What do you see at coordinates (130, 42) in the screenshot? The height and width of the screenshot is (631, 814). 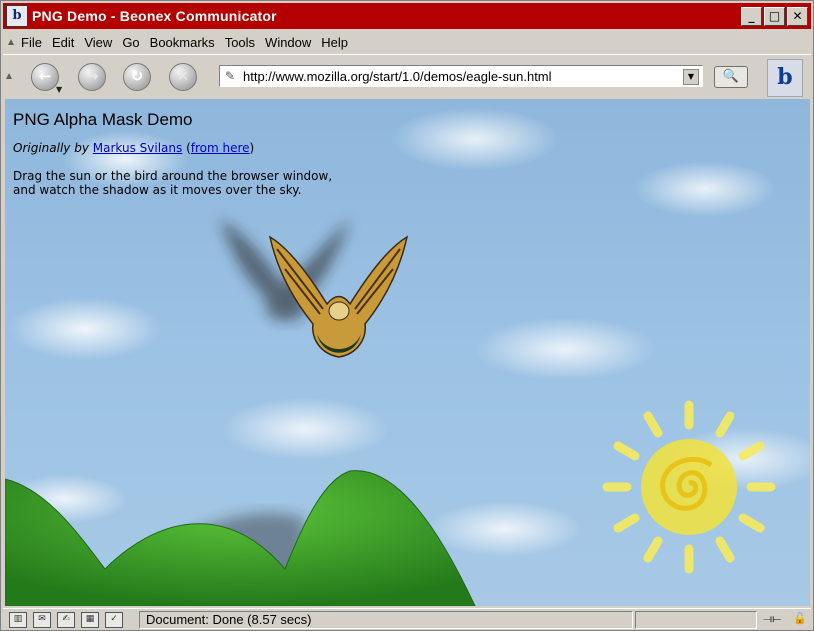 I see `menu-go: Go` at bounding box center [130, 42].